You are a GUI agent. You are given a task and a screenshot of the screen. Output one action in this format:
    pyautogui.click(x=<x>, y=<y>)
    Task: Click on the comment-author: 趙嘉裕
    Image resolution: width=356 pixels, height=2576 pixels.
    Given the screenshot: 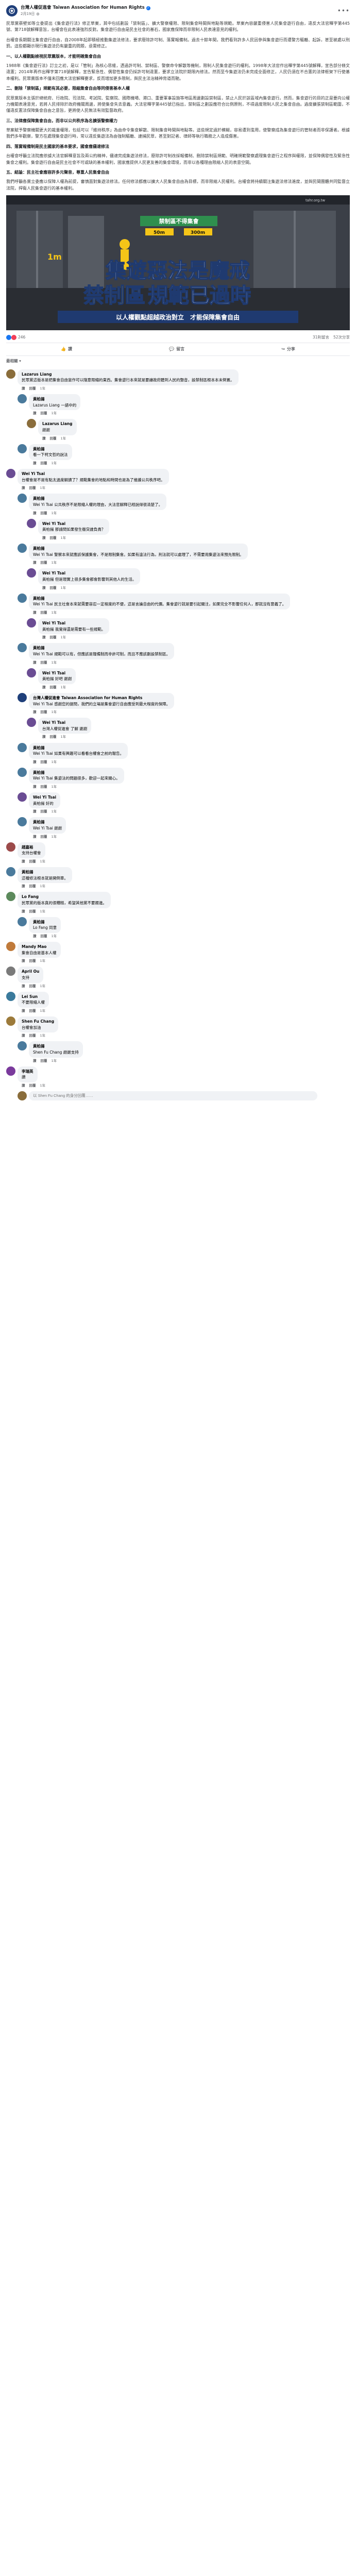 What is the action you would take?
    pyautogui.click(x=31, y=847)
    